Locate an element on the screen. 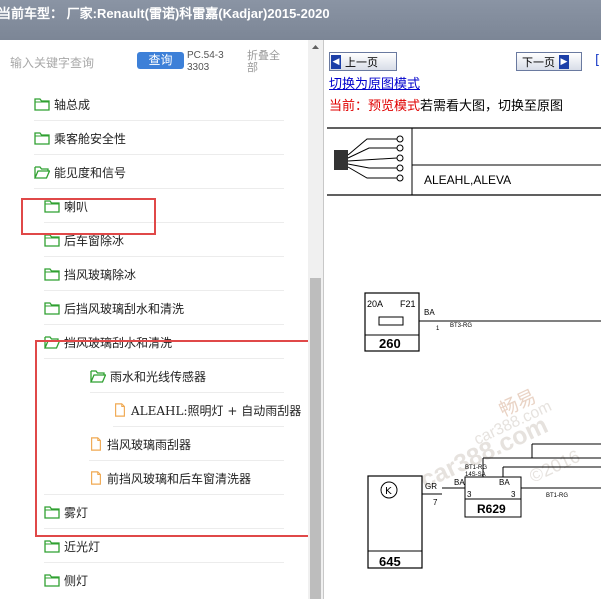 The height and width of the screenshot is (599, 601). tree-item-label: 后挡风玻璃刮水和清洗 is located at coordinates (124, 308).